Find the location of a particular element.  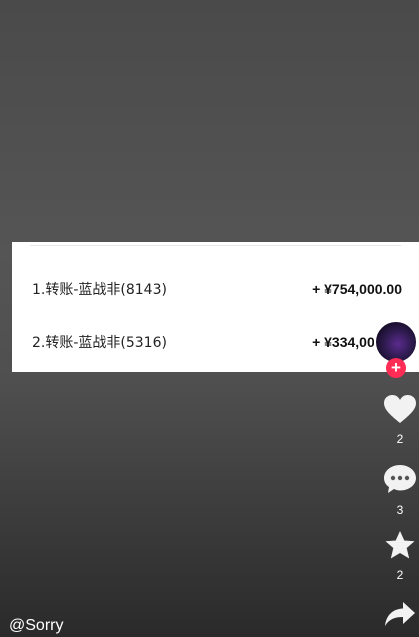

heart-icon is located at coordinates (400, 409).